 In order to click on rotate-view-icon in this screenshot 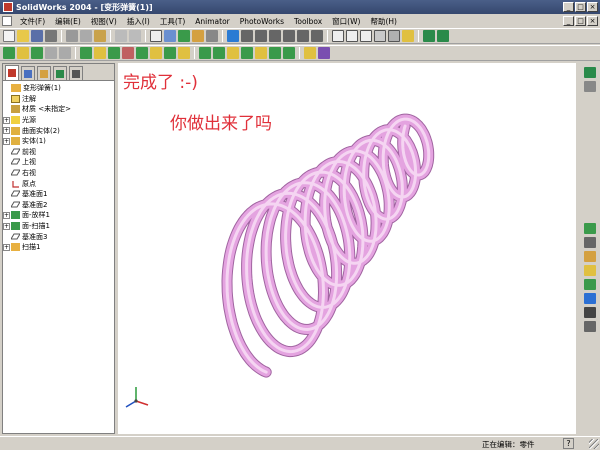, I will do `click(303, 36)`.